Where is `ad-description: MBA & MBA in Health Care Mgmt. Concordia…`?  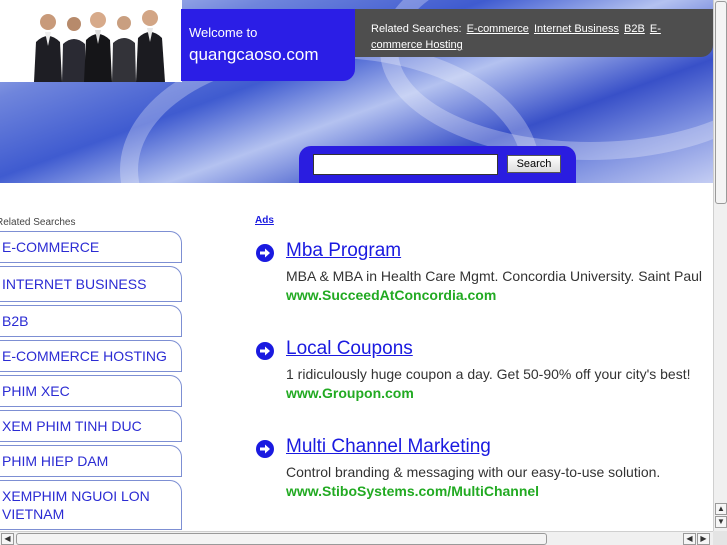
ad-description: MBA & MBA in Health Care Mgmt. Concordia… is located at coordinates (494, 276).